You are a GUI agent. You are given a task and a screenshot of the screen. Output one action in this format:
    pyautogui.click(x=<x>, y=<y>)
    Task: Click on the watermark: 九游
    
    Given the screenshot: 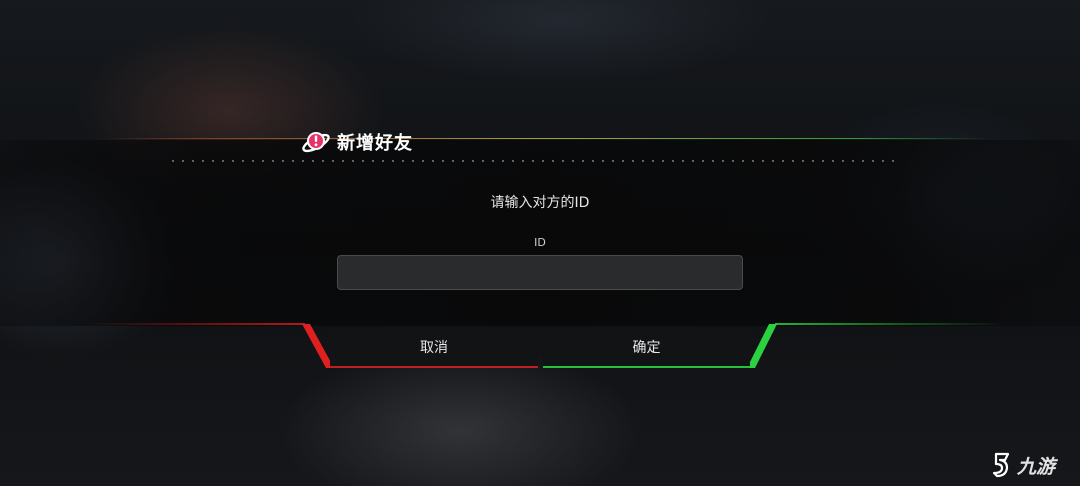 What is the action you would take?
    pyautogui.click(x=1033, y=465)
    